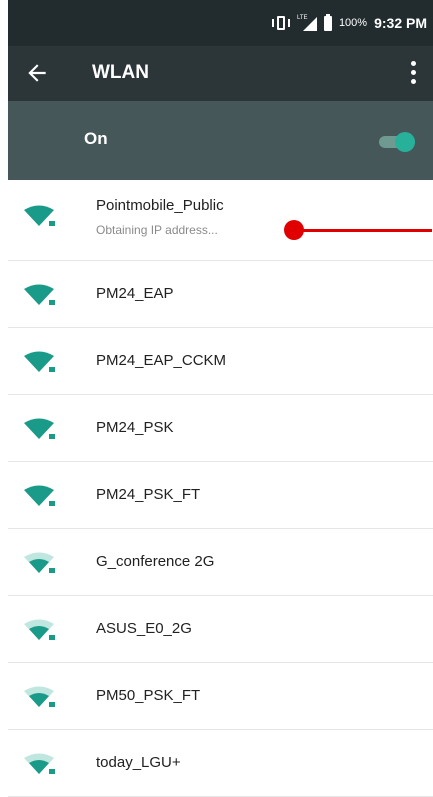 Image resolution: width=433 pixels, height=797 pixels. I want to click on network-name: Pointmobile_Public, so click(160, 205).